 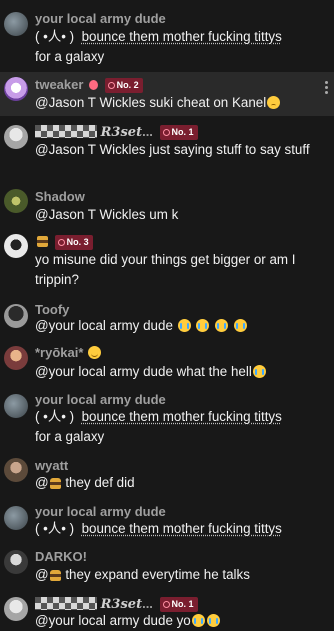 I want to click on chat-message: R3set... No. 1 @your local army dude yo, so click(x=167, y=611).